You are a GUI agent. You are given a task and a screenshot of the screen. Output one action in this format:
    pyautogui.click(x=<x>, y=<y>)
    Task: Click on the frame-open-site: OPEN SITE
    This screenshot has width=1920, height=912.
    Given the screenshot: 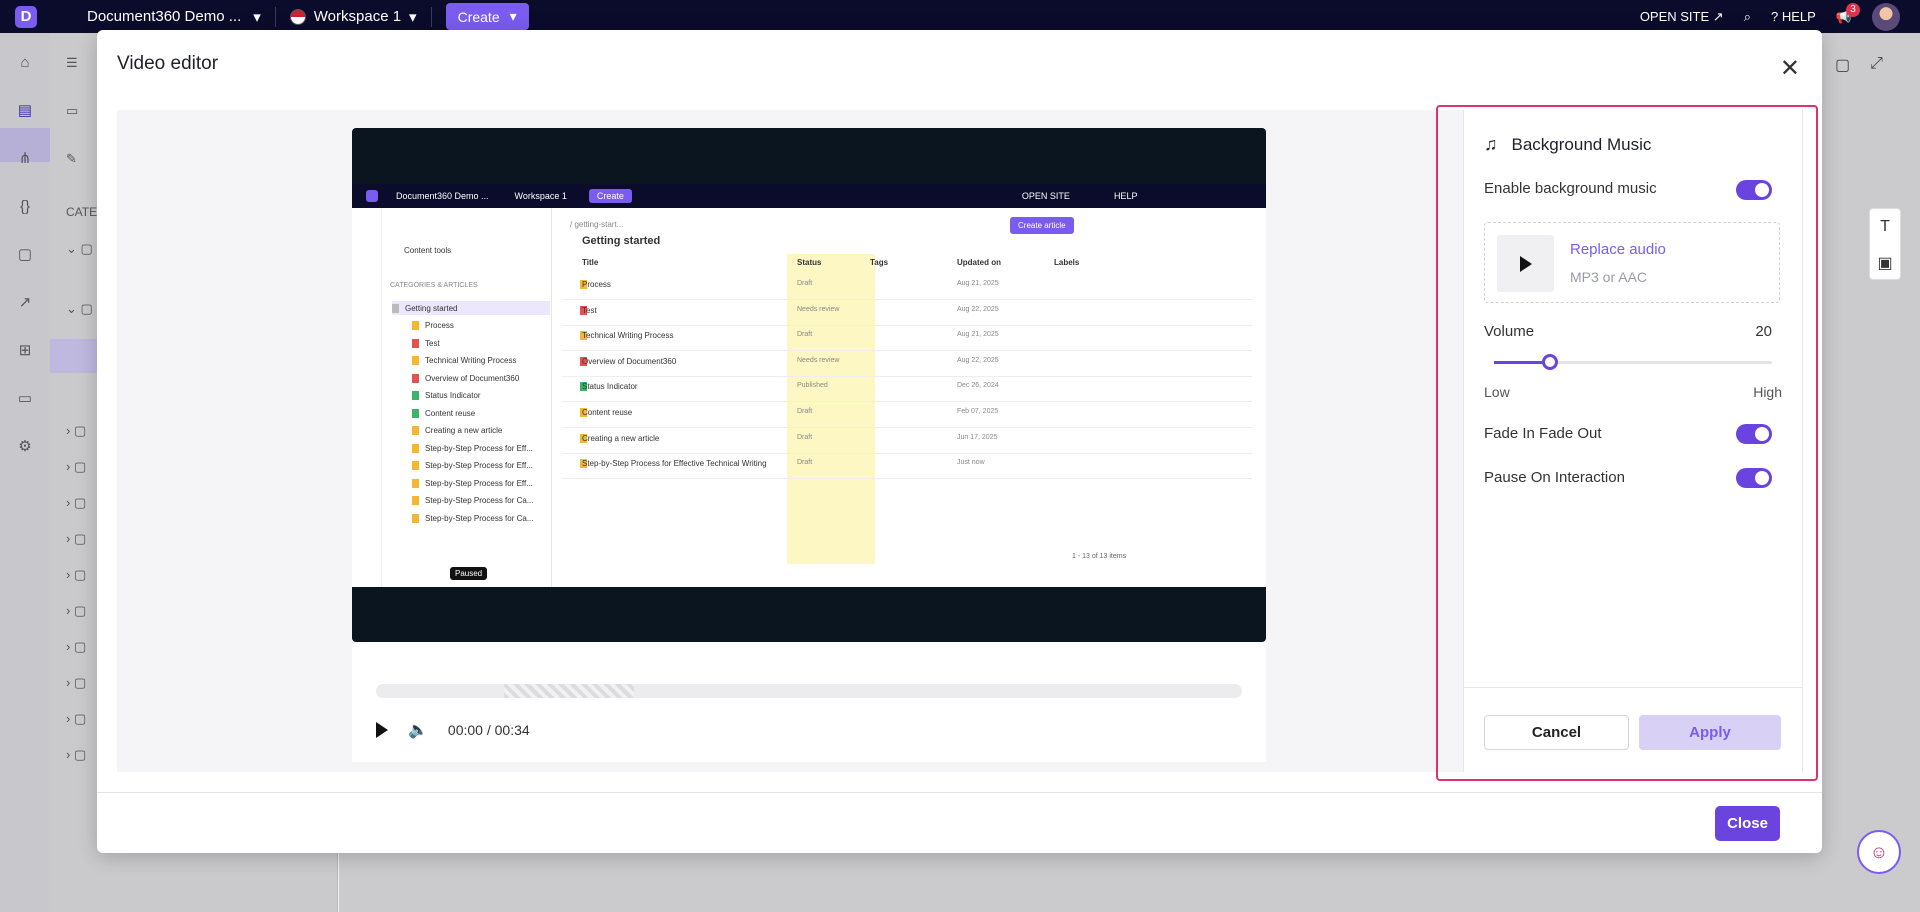 What is the action you would take?
    pyautogui.click(x=1045, y=196)
    